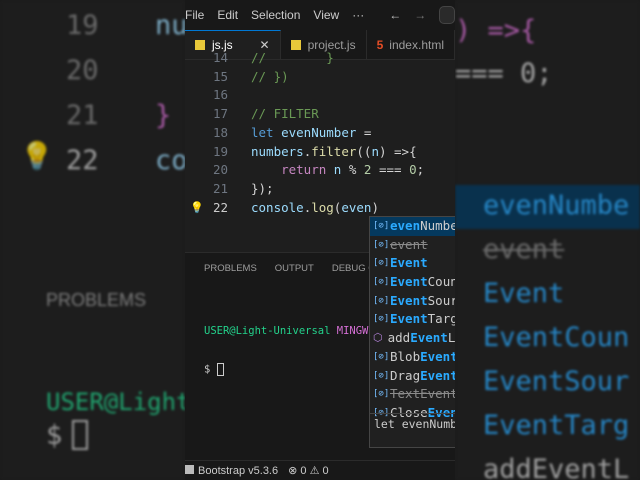  Describe the element at coordinates (422, 356) in the screenshot. I see `suggestion-label: BlobEvent` at that location.